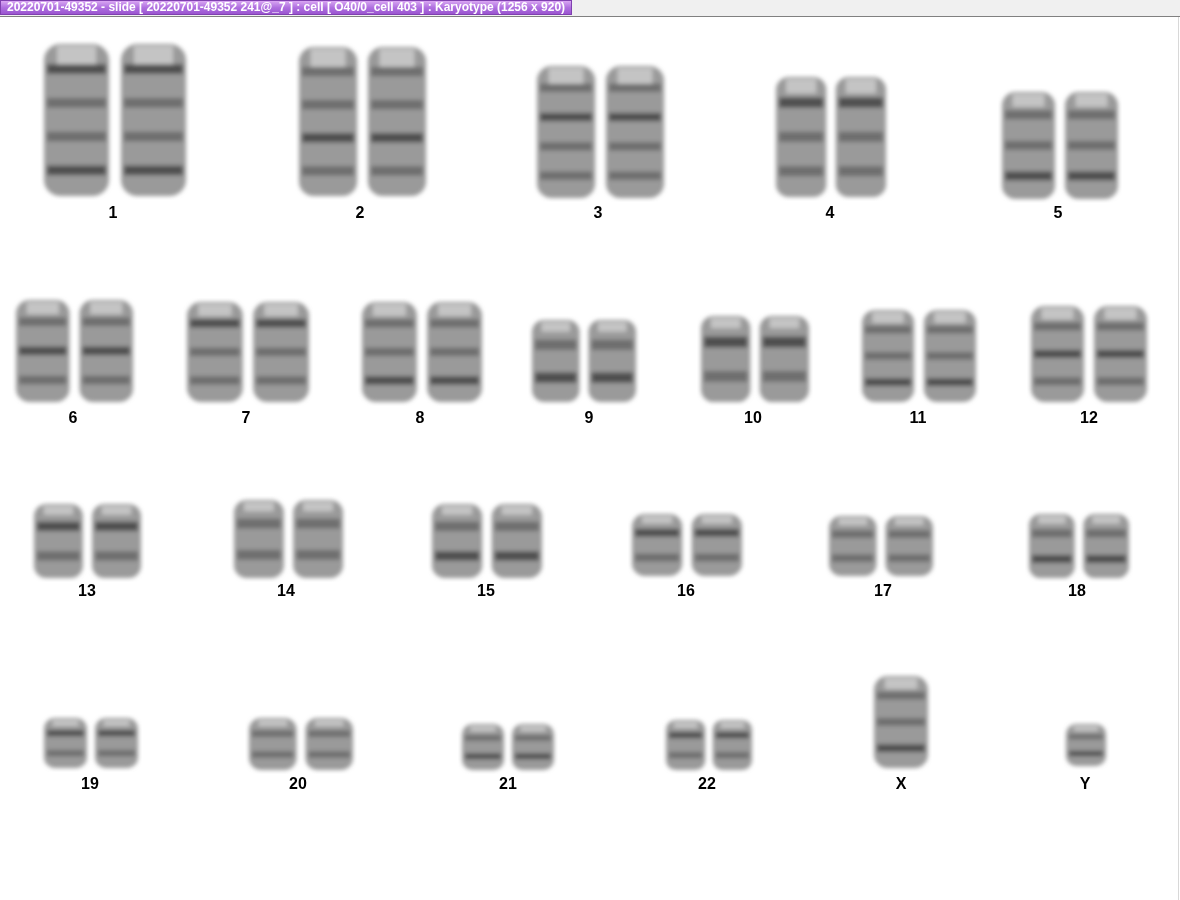 This screenshot has height=900, width=1180. I want to click on chromosome-label: 22, so click(707, 784).